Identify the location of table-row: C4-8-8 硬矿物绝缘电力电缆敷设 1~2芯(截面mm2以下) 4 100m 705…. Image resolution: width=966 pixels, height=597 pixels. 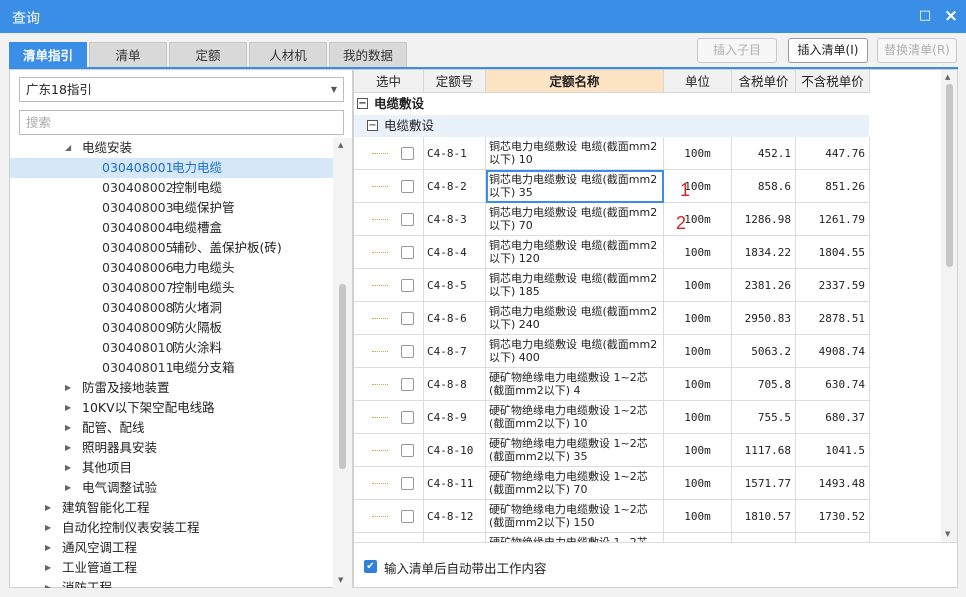
(612, 384).